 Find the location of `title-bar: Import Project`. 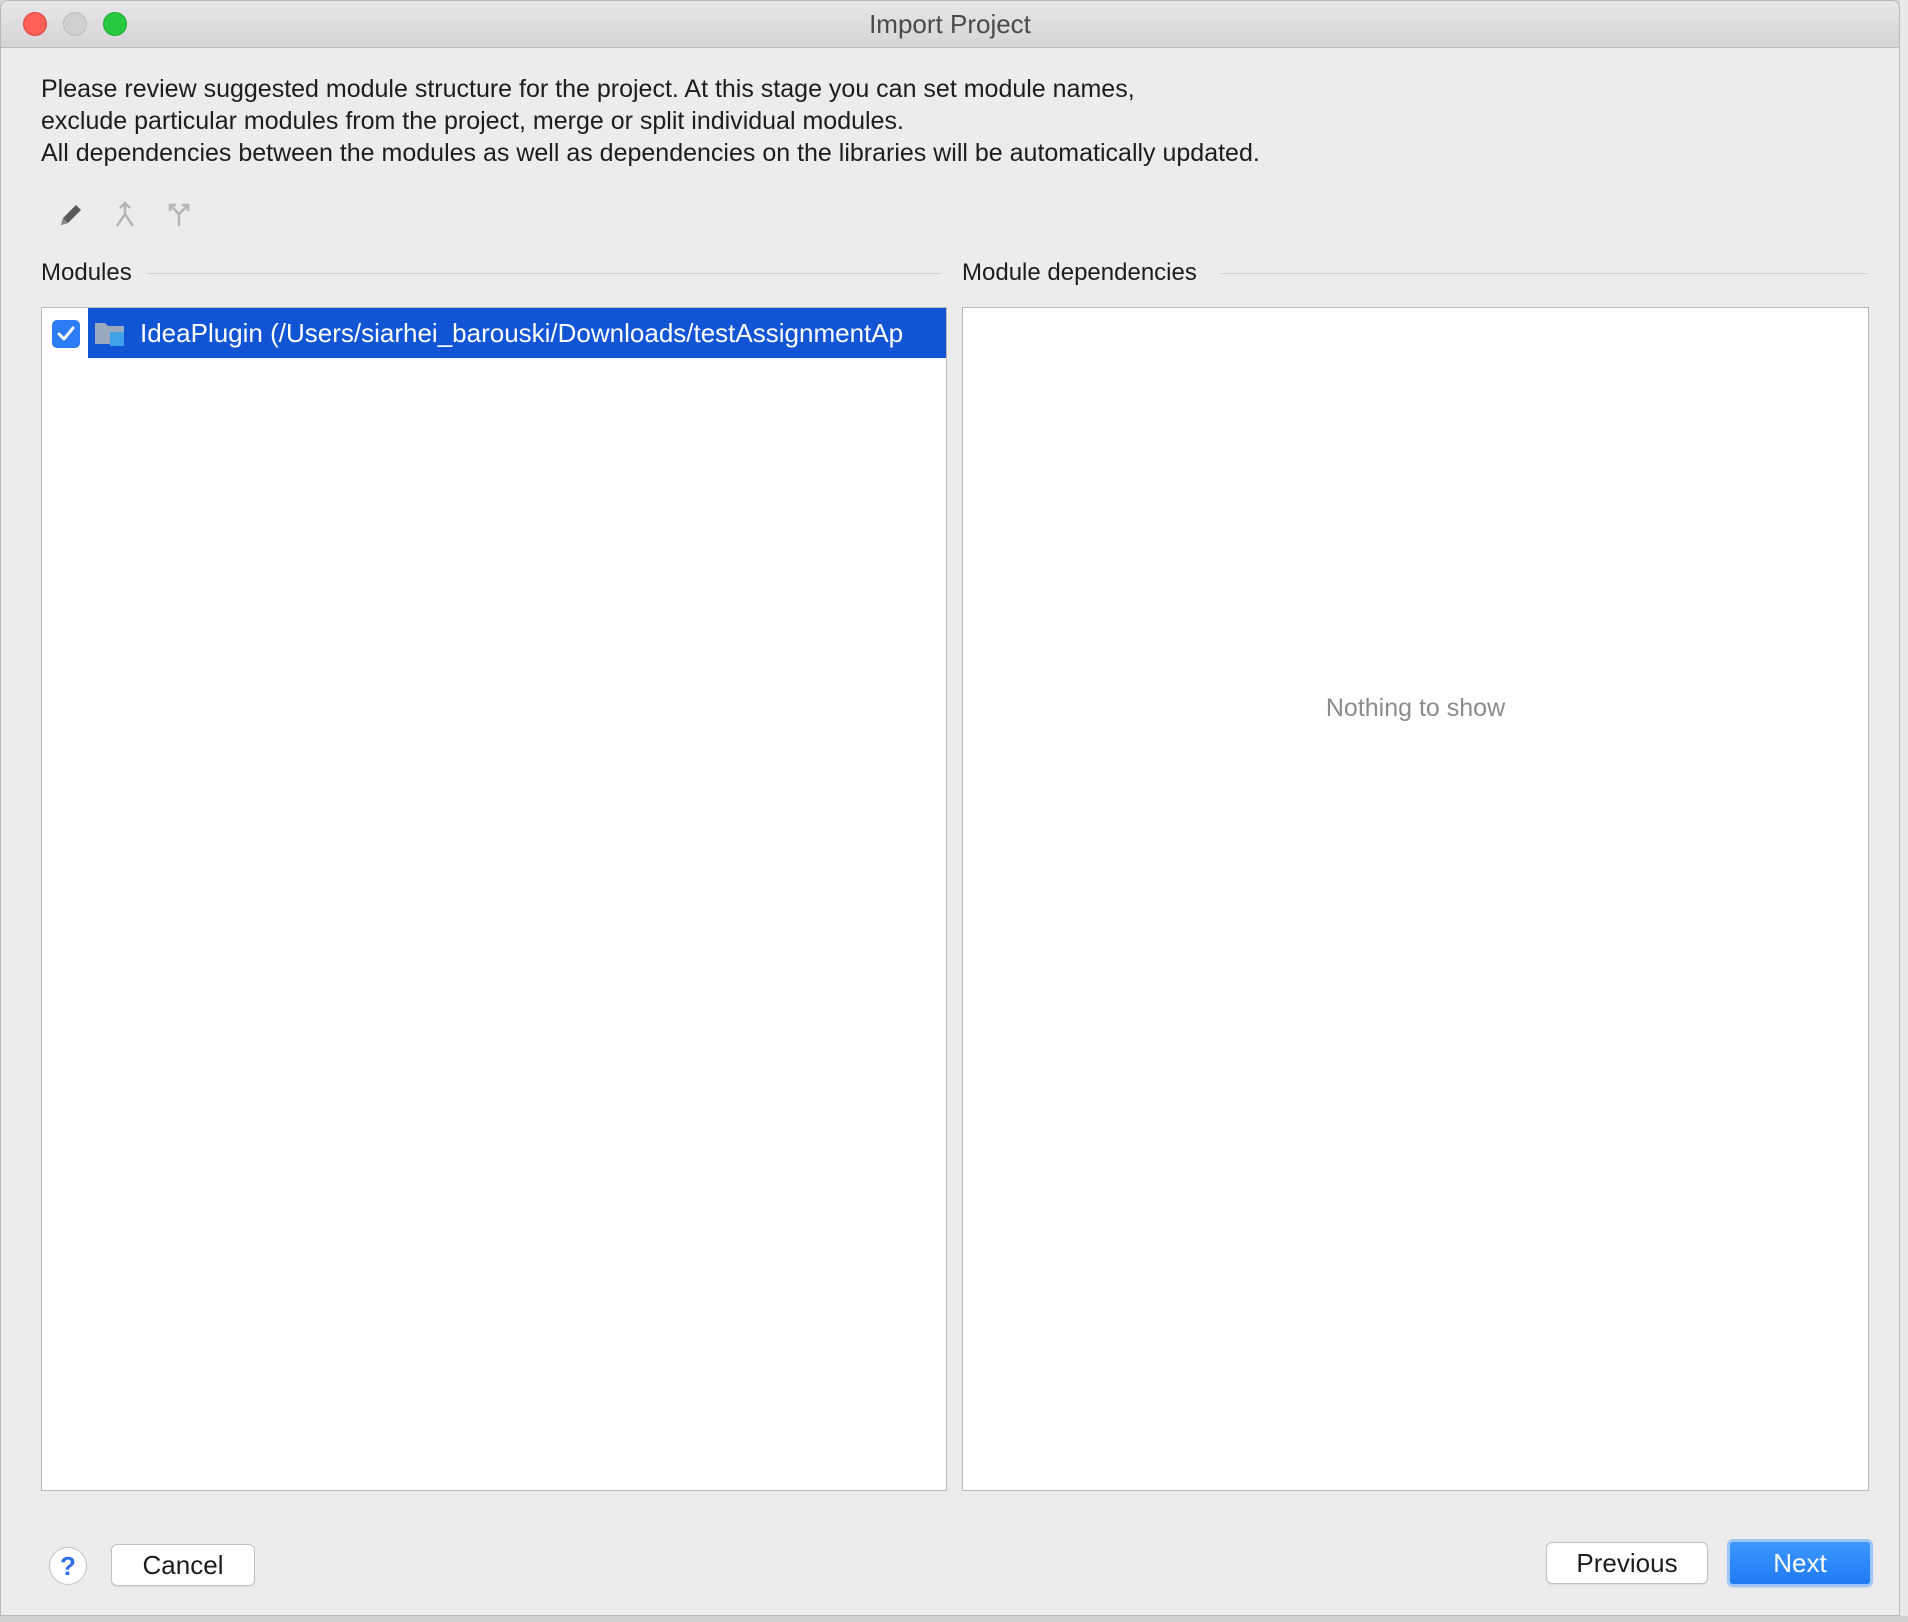

title-bar: Import Project is located at coordinates (950, 24).